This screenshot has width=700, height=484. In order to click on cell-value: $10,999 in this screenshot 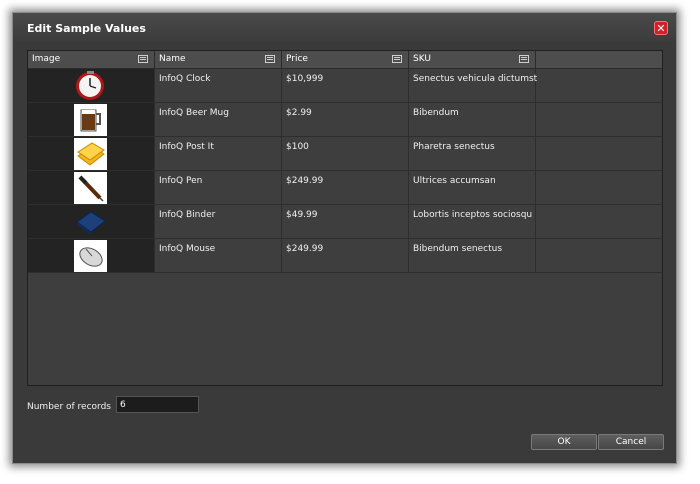, I will do `click(305, 79)`.